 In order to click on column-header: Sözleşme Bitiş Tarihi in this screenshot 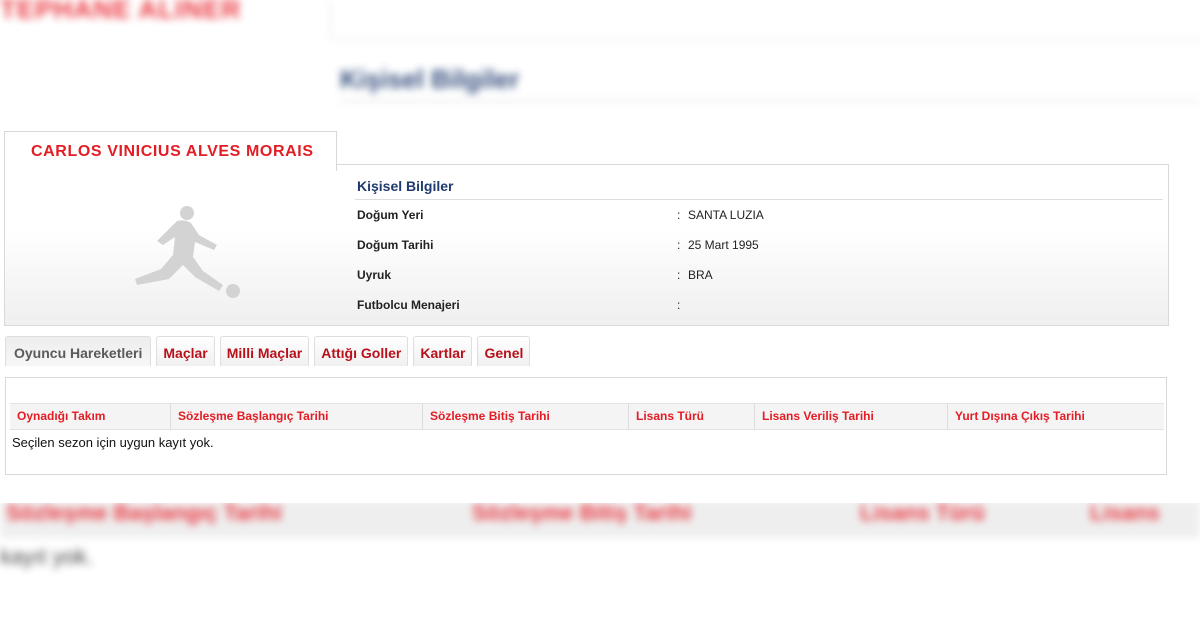, I will do `click(526, 416)`.